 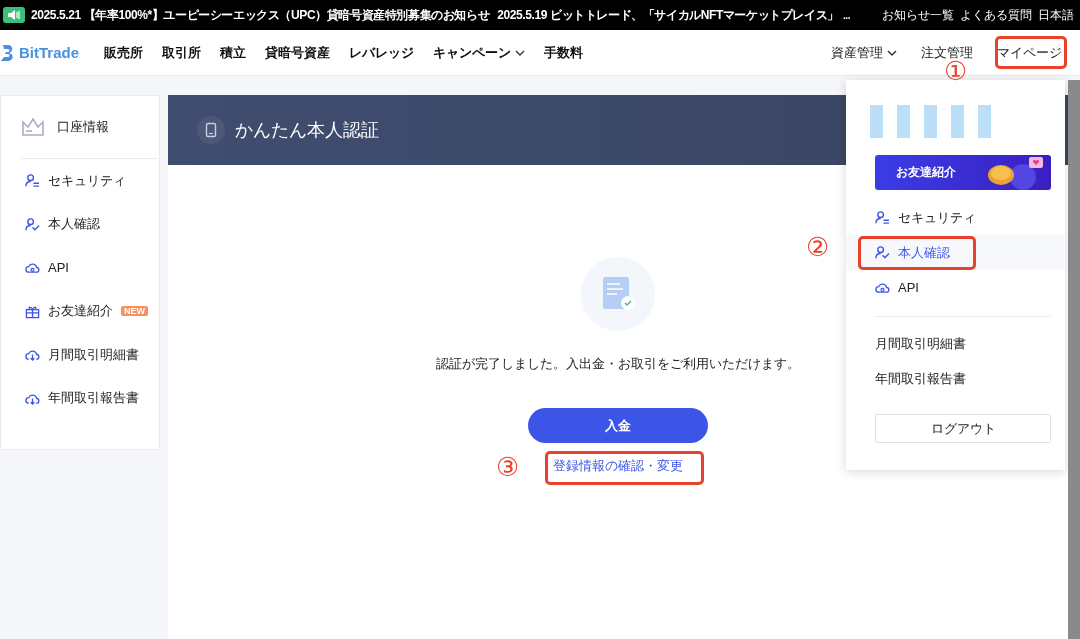 What do you see at coordinates (918, 15) in the screenshot?
I see `top-link: お知らせ一覧` at bounding box center [918, 15].